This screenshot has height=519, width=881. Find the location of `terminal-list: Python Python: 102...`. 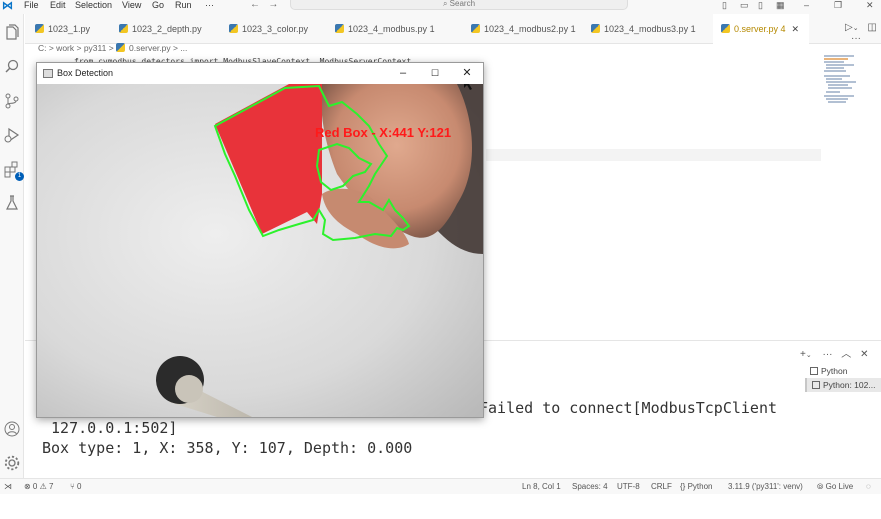

terminal-list: Python Python: 102... is located at coordinates (843, 378).